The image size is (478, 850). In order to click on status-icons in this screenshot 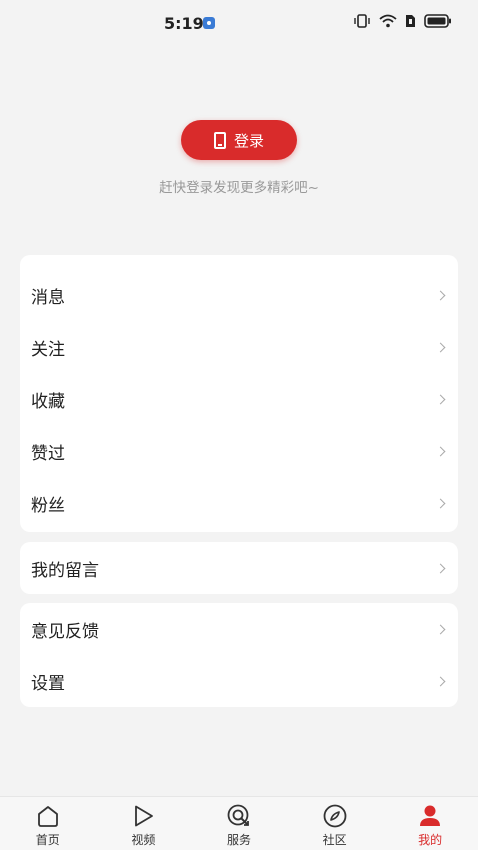, I will do `click(402, 21)`.